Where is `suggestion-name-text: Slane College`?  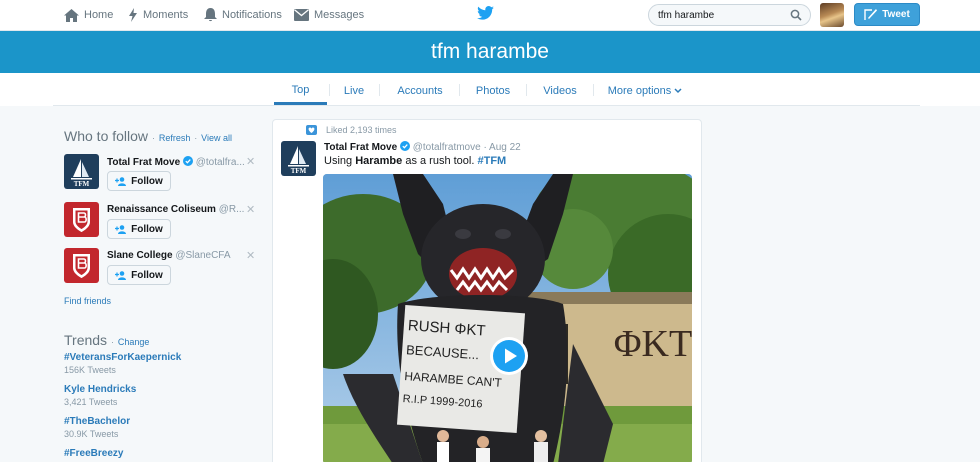
suggestion-name-text: Slane College is located at coordinates (140, 255).